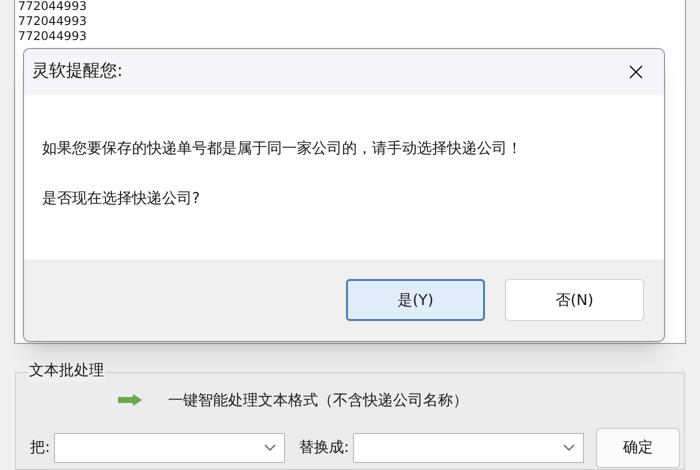 Image resolution: width=700 pixels, height=470 pixels. What do you see at coordinates (121, 198) in the screenshot?
I see `message-text: 是否现在选择快递公司?` at bounding box center [121, 198].